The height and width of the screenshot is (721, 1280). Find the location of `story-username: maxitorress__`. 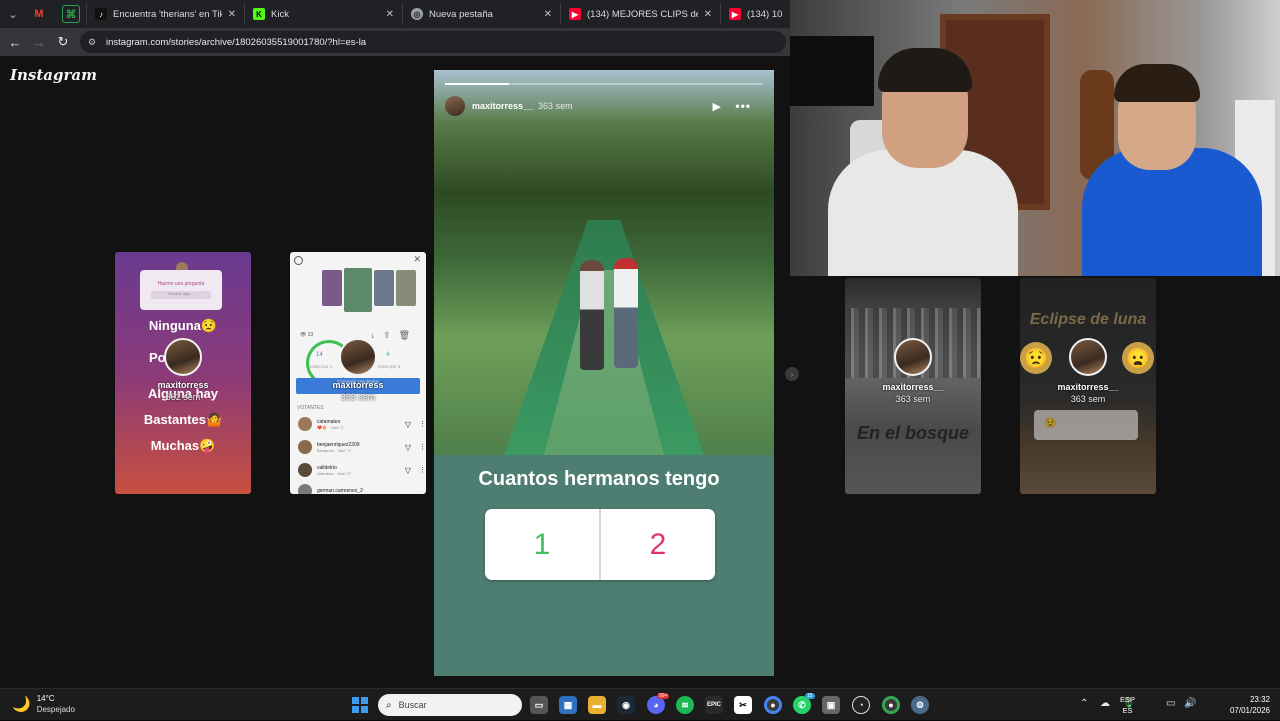

story-username: maxitorress__ is located at coordinates (502, 106).